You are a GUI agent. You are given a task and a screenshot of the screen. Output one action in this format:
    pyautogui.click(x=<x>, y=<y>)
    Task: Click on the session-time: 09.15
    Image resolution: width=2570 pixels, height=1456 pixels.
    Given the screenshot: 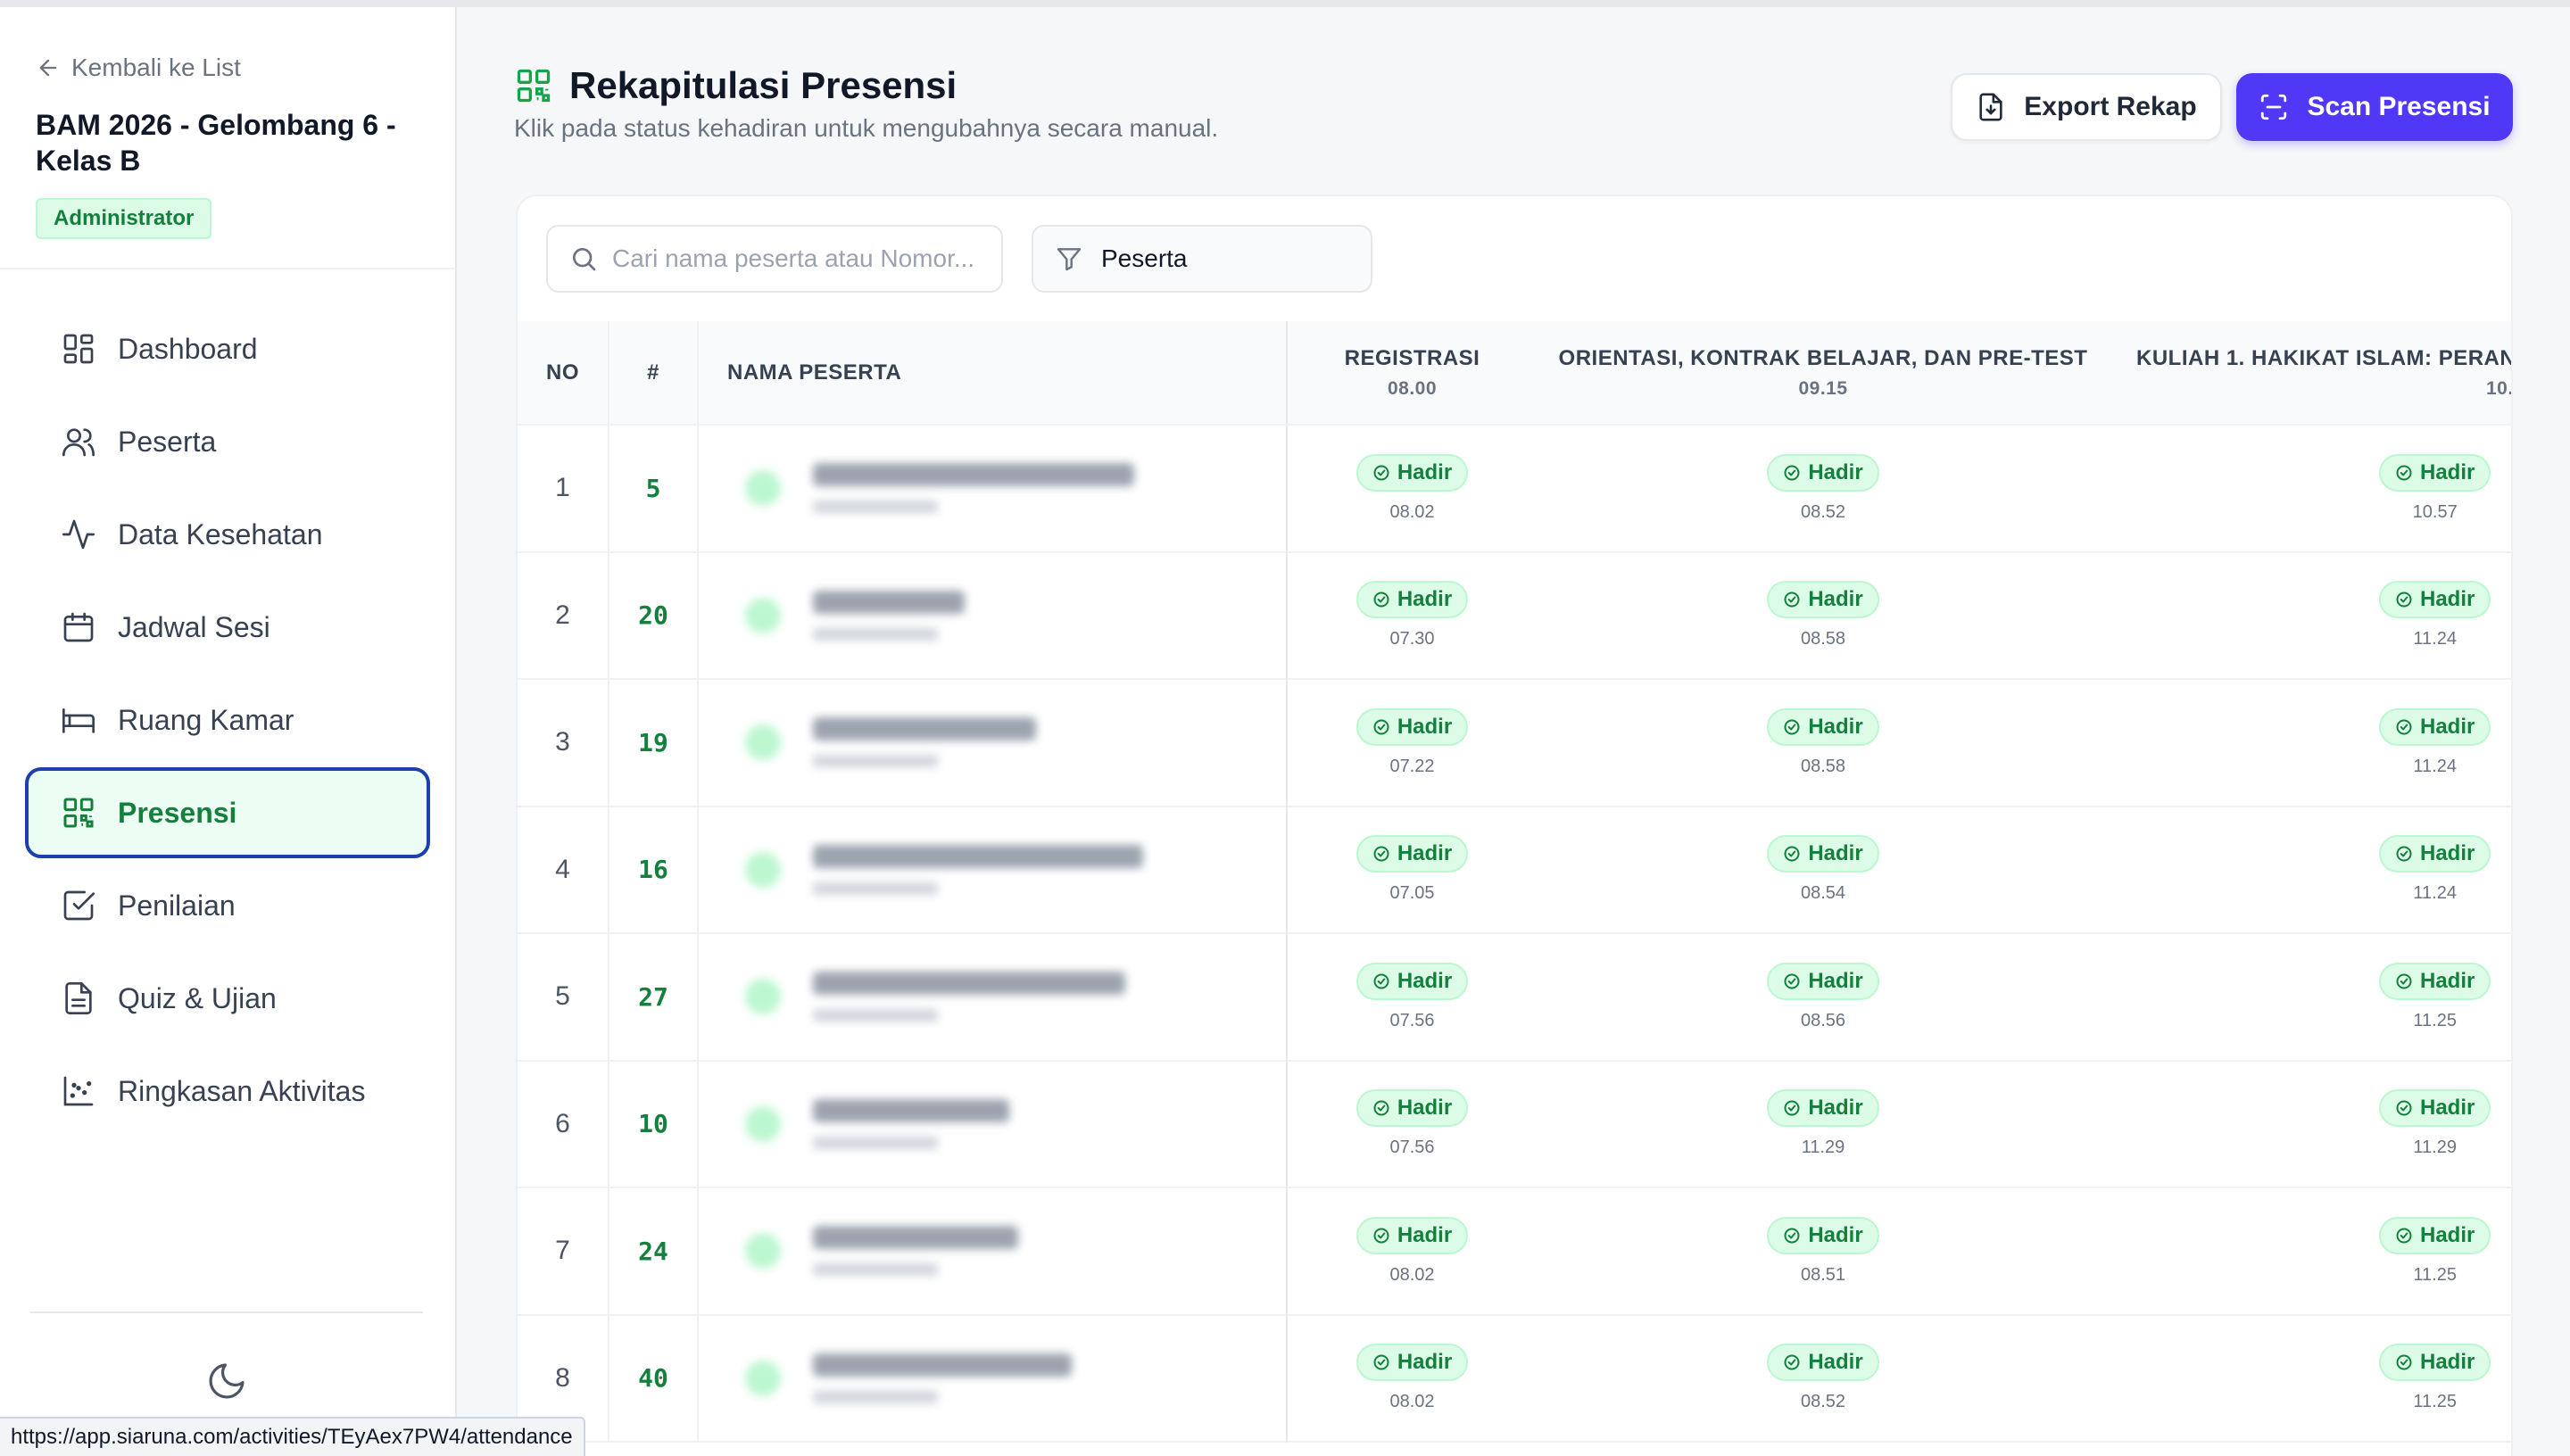 What is the action you would take?
    pyautogui.click(x=1823, y=388)
    